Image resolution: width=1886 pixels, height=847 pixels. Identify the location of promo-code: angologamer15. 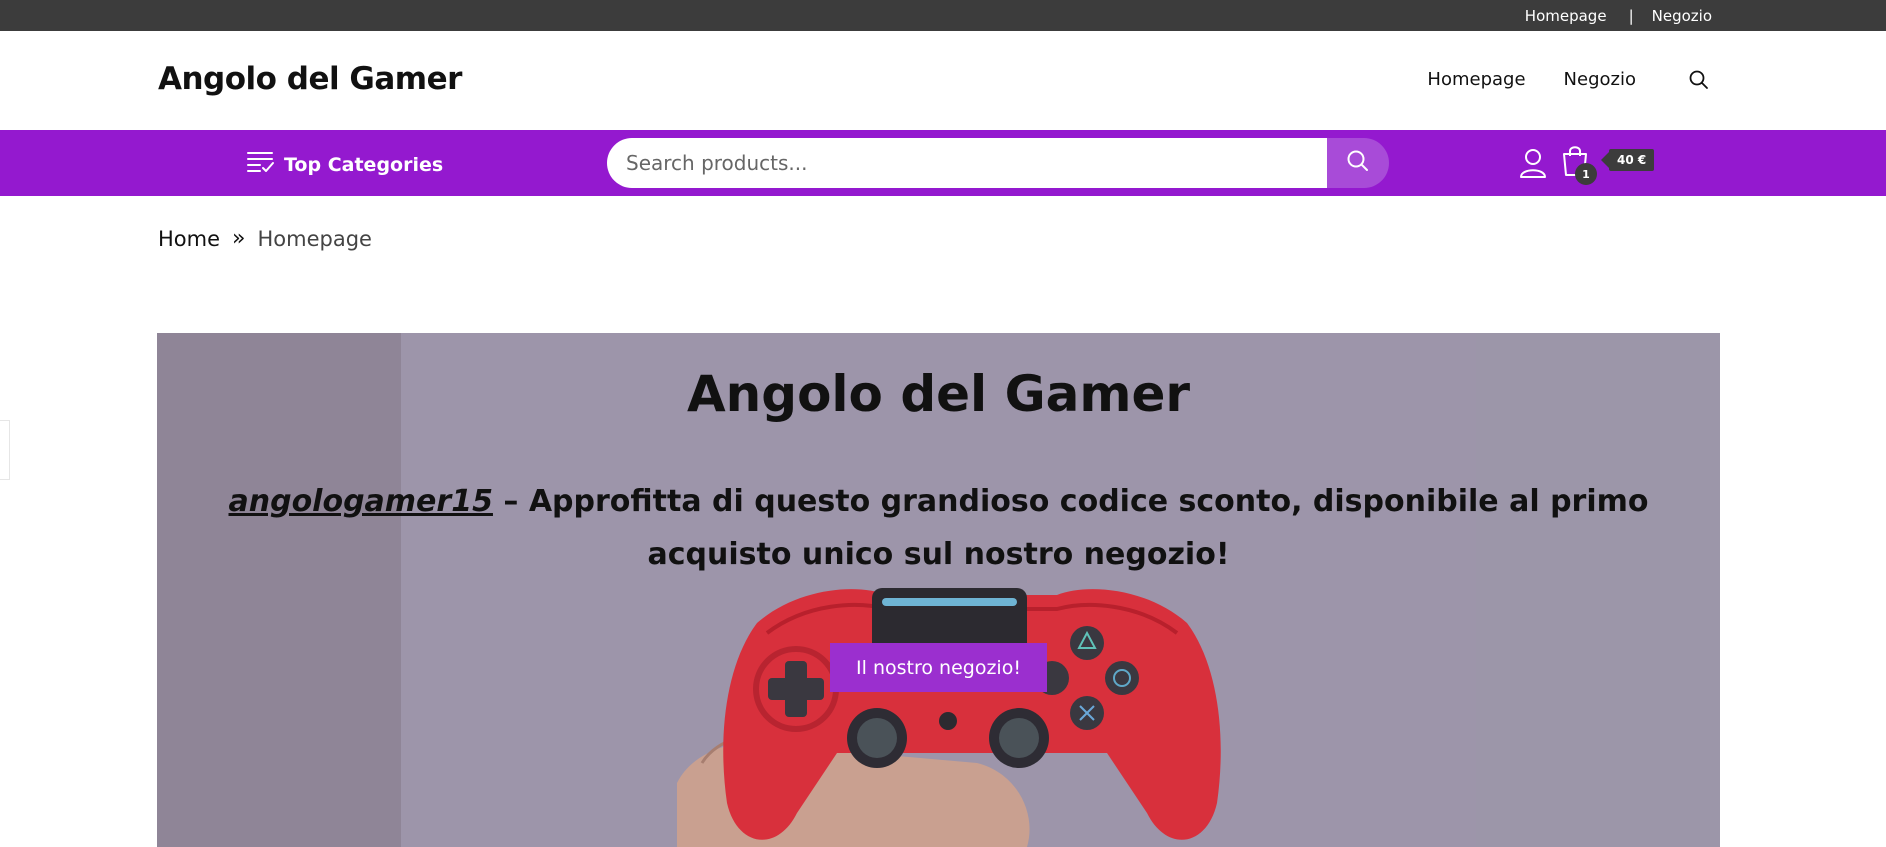
(361, 501).